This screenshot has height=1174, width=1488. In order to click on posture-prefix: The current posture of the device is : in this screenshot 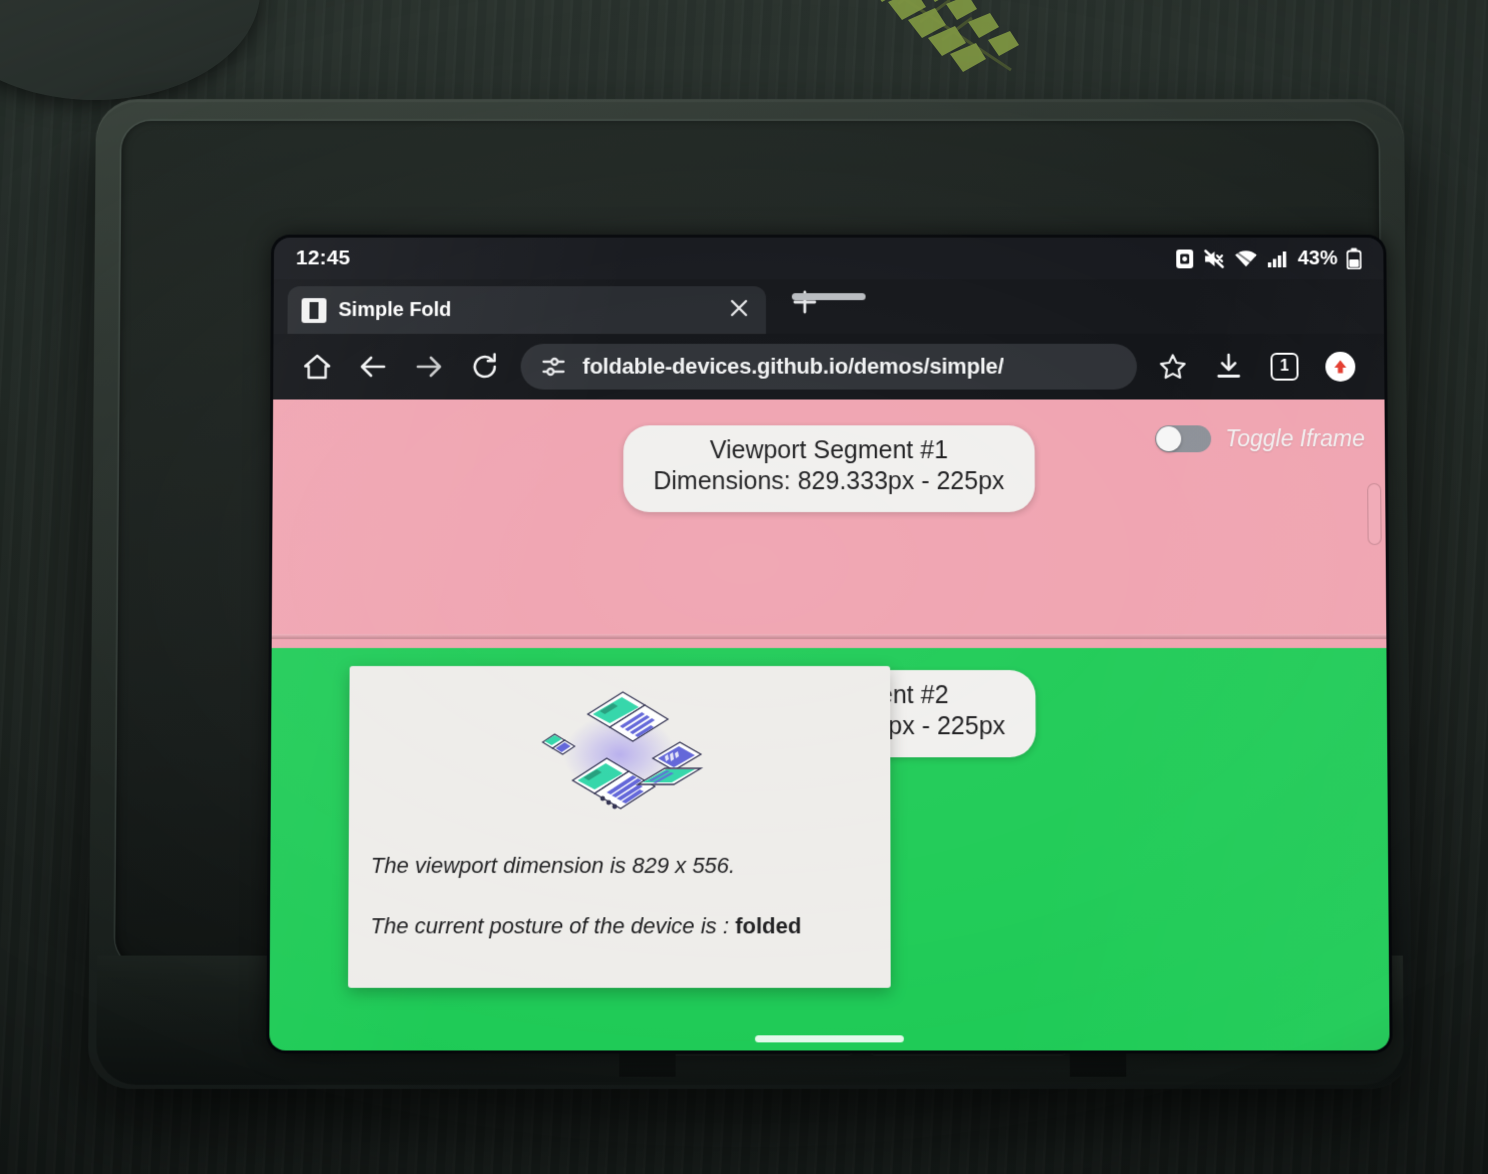, I will do `click(553, 926)`.